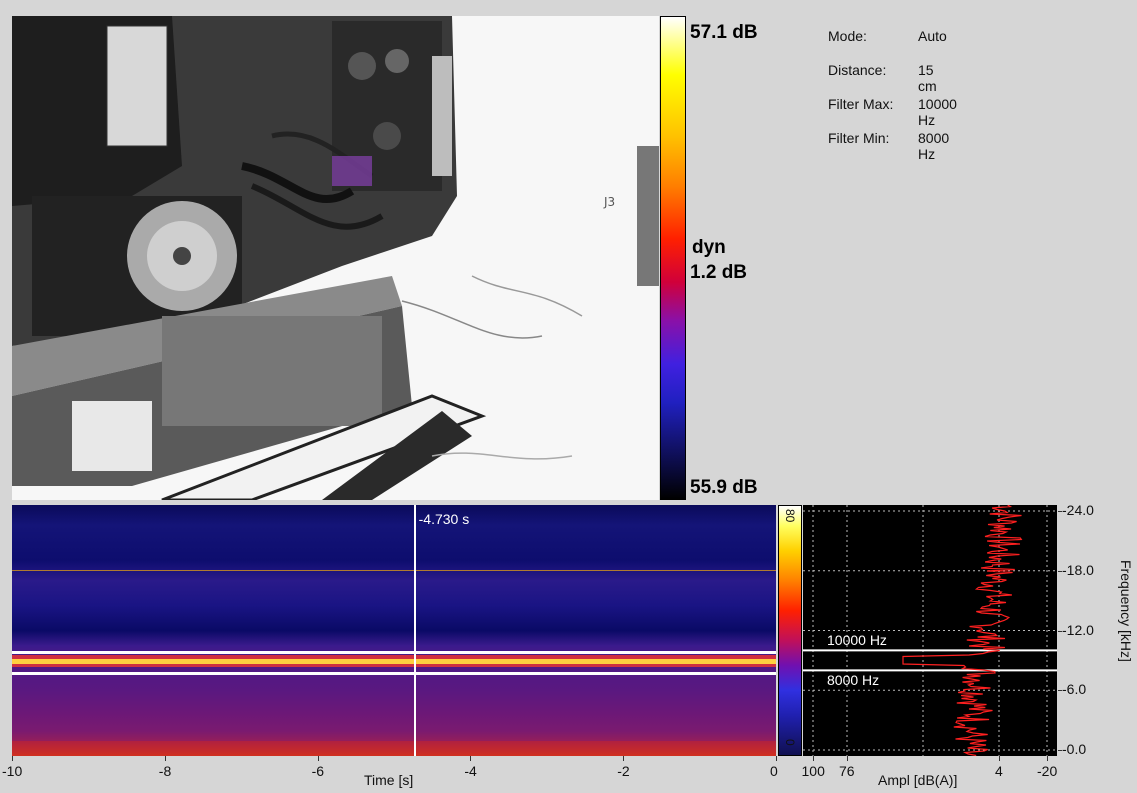  Describe the element at coordinates (318, 771) in the screenshot. I see `time-axis-tick-label: -6` at that location.